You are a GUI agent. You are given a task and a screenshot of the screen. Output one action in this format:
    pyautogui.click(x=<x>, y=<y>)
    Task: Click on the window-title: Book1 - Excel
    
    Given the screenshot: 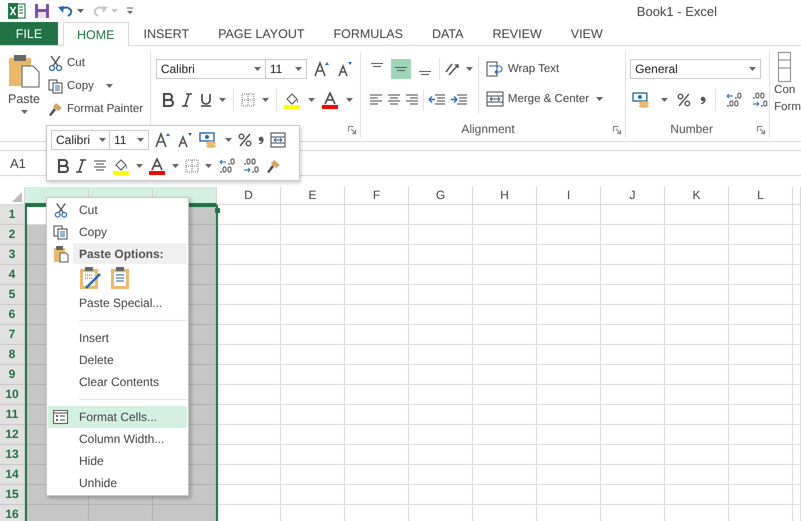 What is the action you would take?
    pyautogui.click(x=676, y=11)
    